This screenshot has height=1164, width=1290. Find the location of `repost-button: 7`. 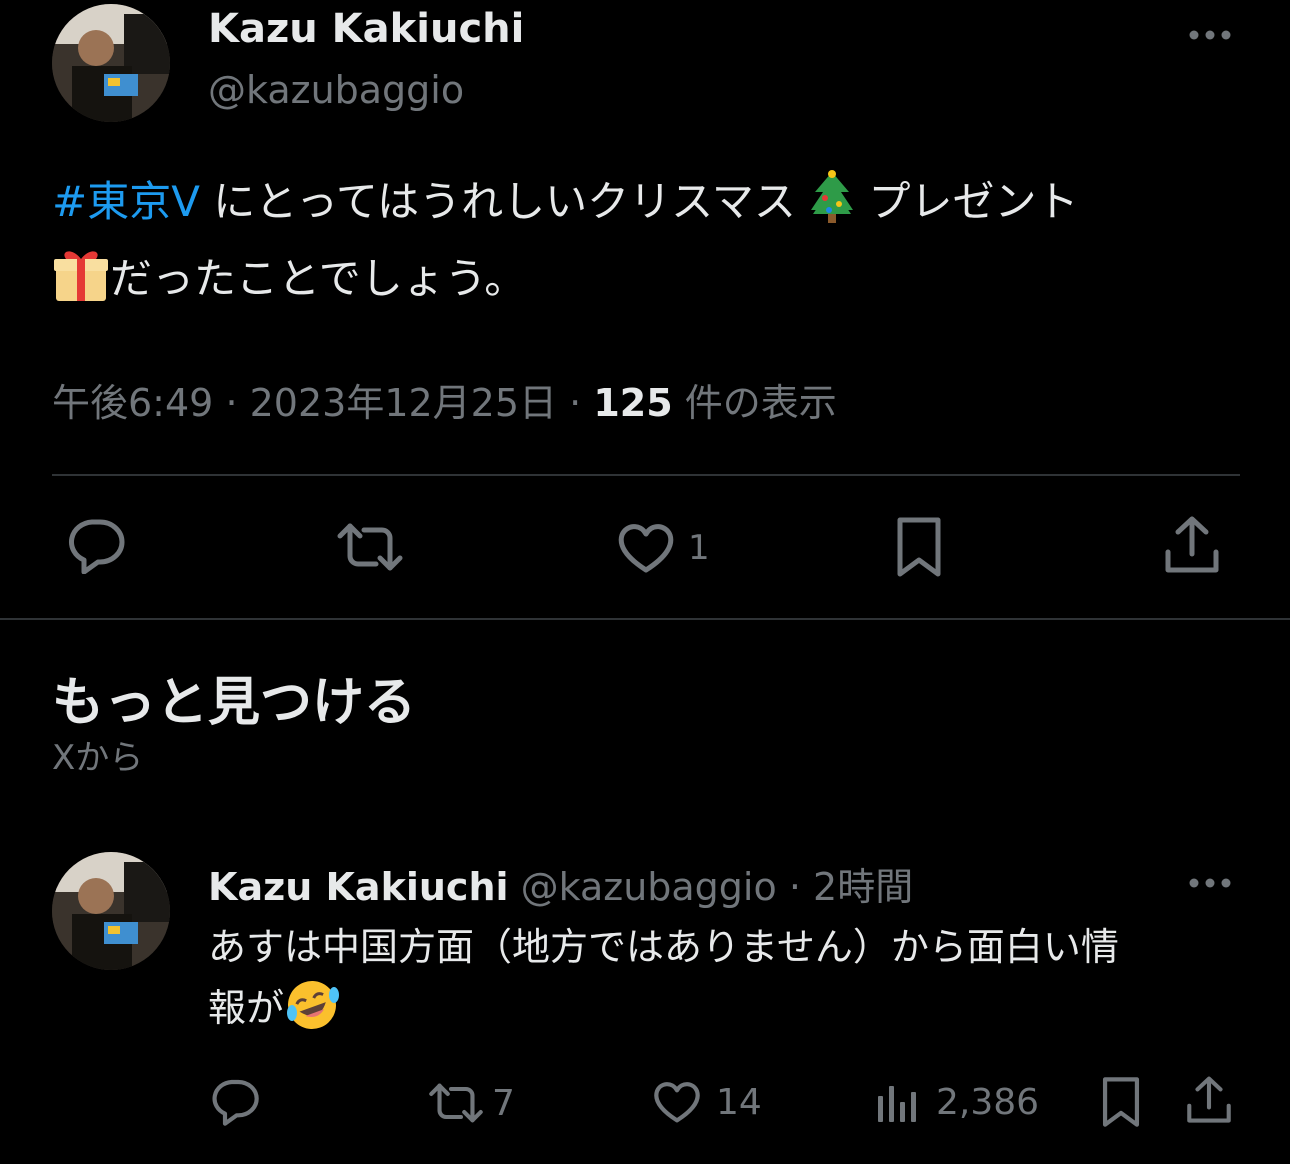

repost-button: 7 is located at coordinates (471, 1103).